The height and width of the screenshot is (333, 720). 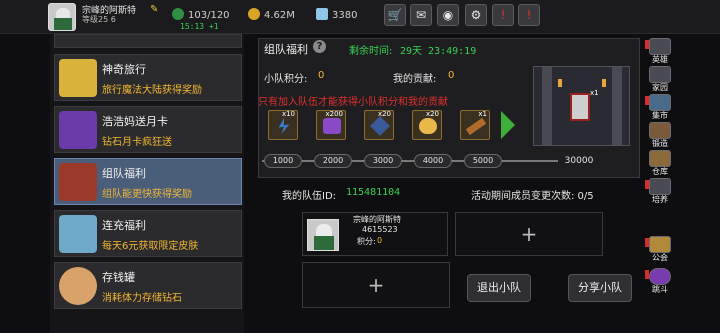 I want to click on team-points-label: 小队积分:, so click(x=286, y=79).